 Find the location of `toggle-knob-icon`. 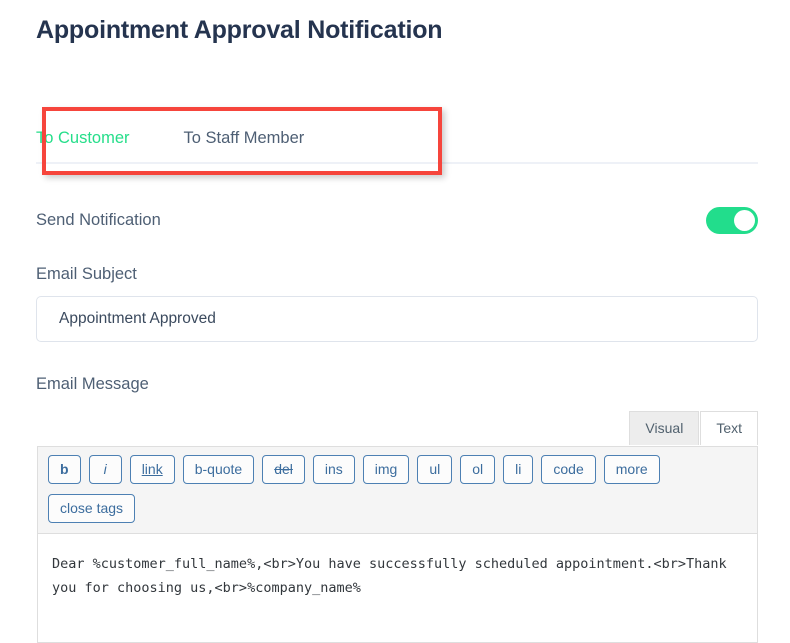

toggle-knob-icon is located at coordinates (744, 220).